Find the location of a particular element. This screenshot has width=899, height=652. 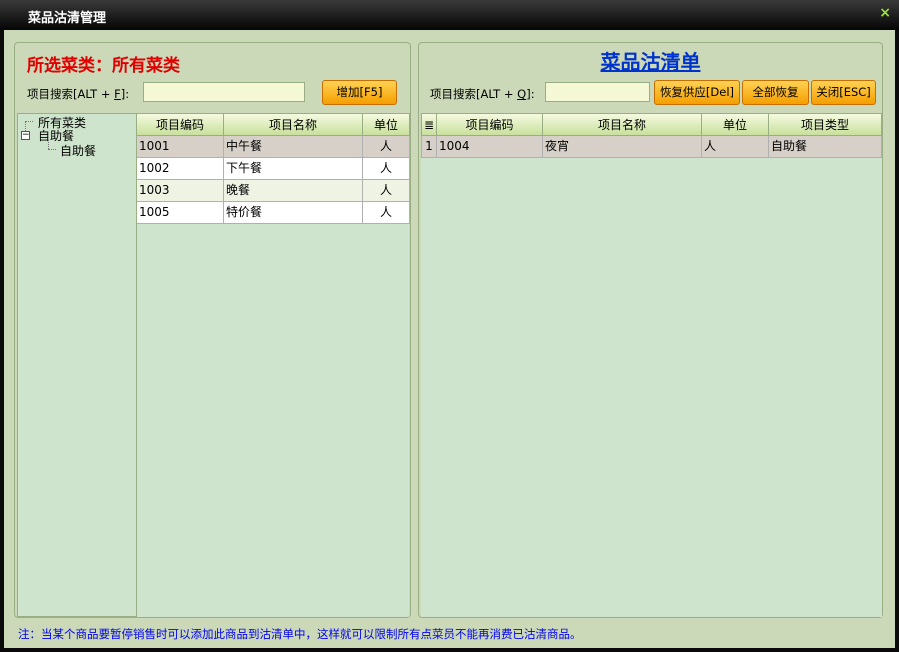

tree-expander-icon: − is located at coordinates (25, 135).